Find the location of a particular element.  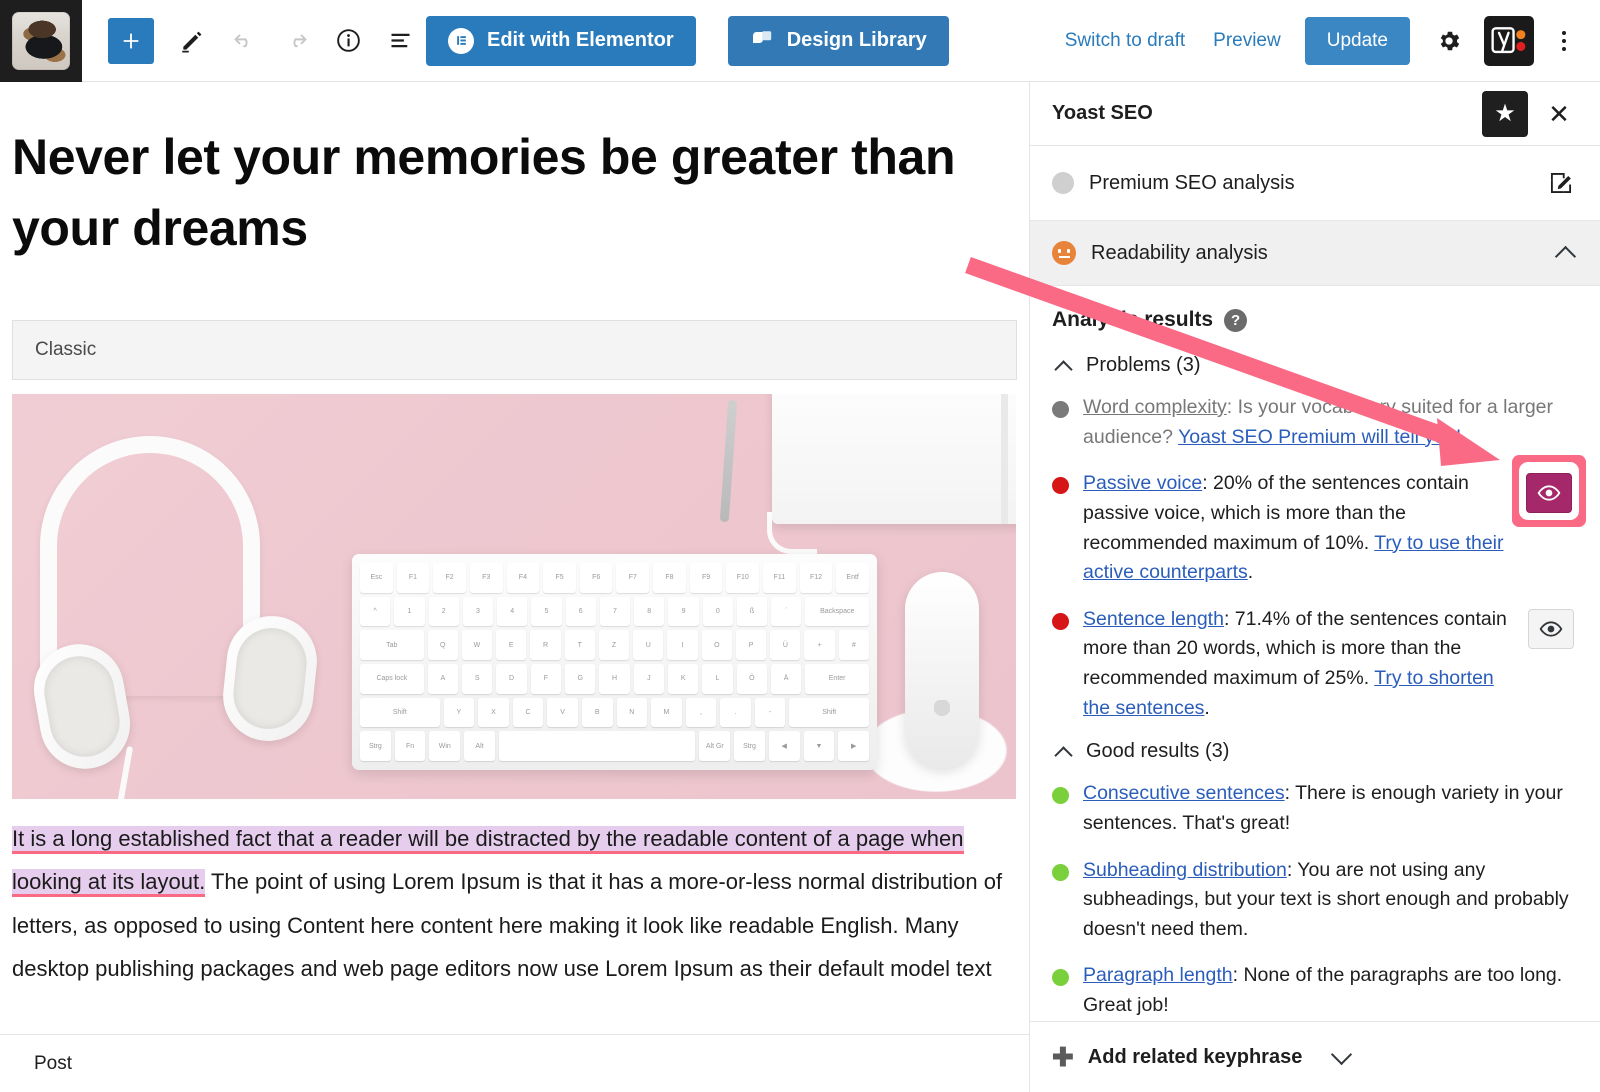

keyboard-key: F1 is located at coordinates (413, 578).